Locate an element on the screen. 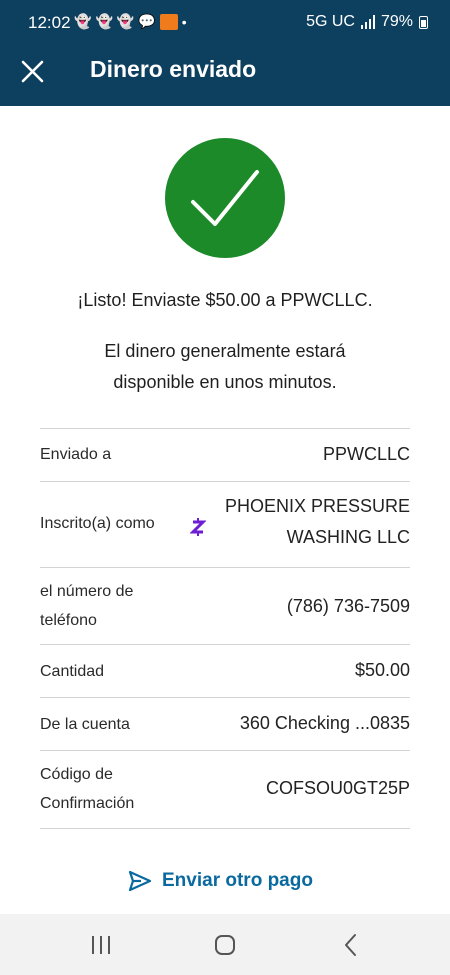  amount-value: $50.00 is located at coordinates (382, 670).